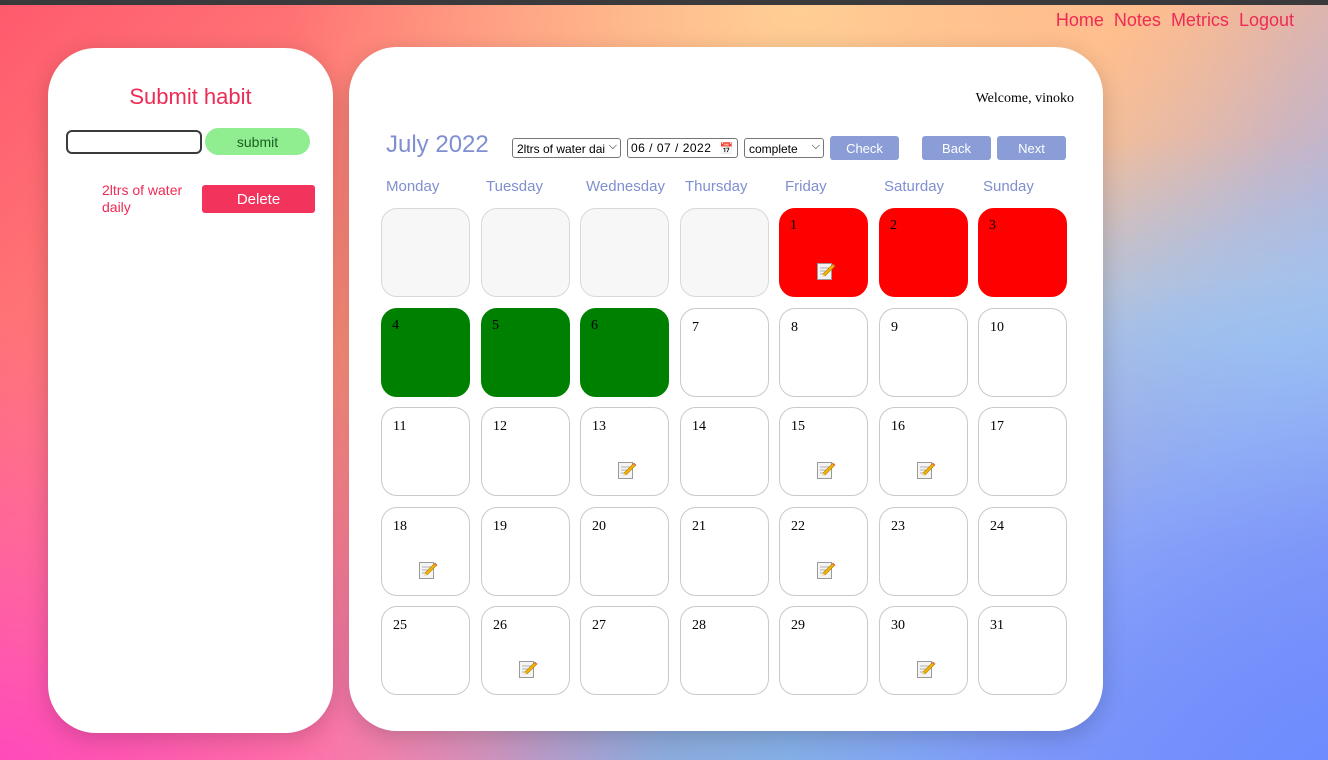  I want to click on habit-select: 2ltrs of water dai ⌵, so click(566, 148).